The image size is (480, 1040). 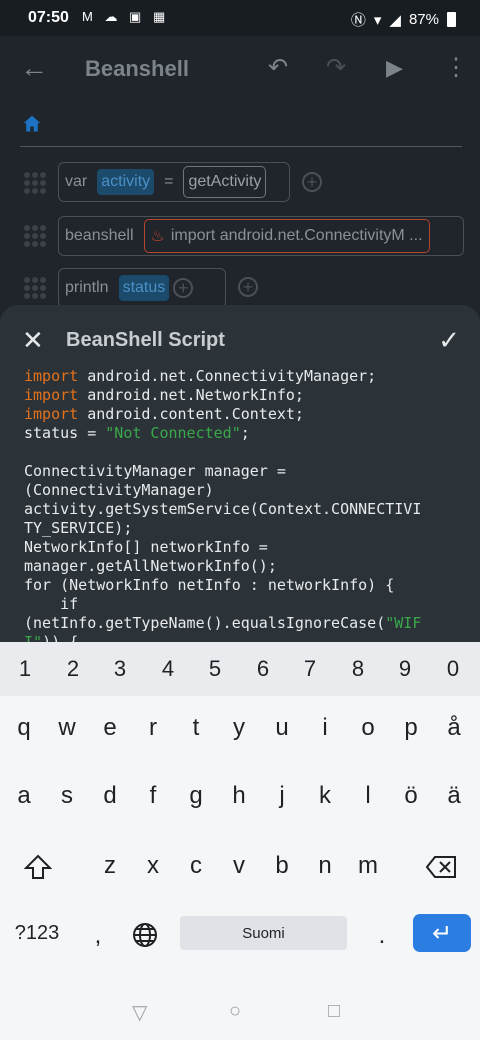 What do you see at coordinates (263, 669) in the screenshot?
I see `key-6: 6` at bounding box center [263, 669].